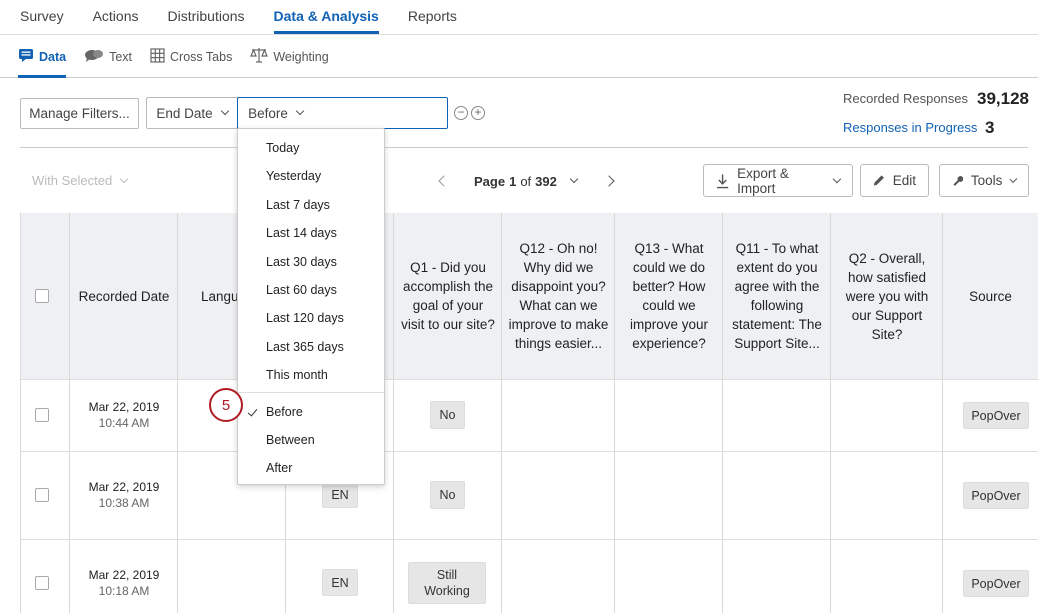 This screenshot has height=613, width=1038. I want to click on recorded-date-cell: Mar 22, 2019 10:18 AM, so click(124, 583).